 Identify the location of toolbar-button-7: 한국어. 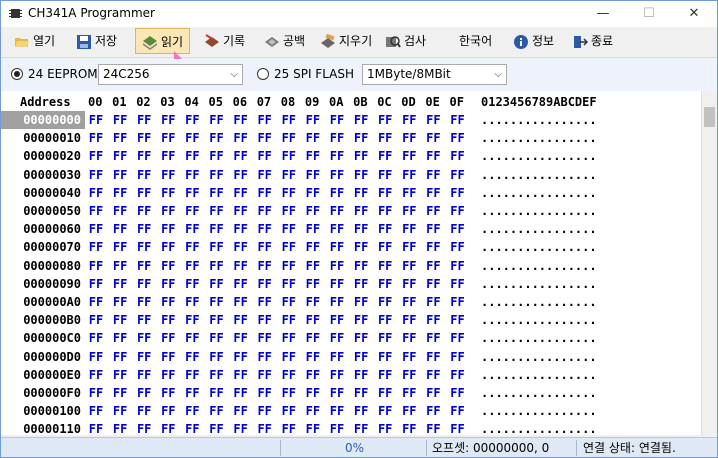
(475, 41).